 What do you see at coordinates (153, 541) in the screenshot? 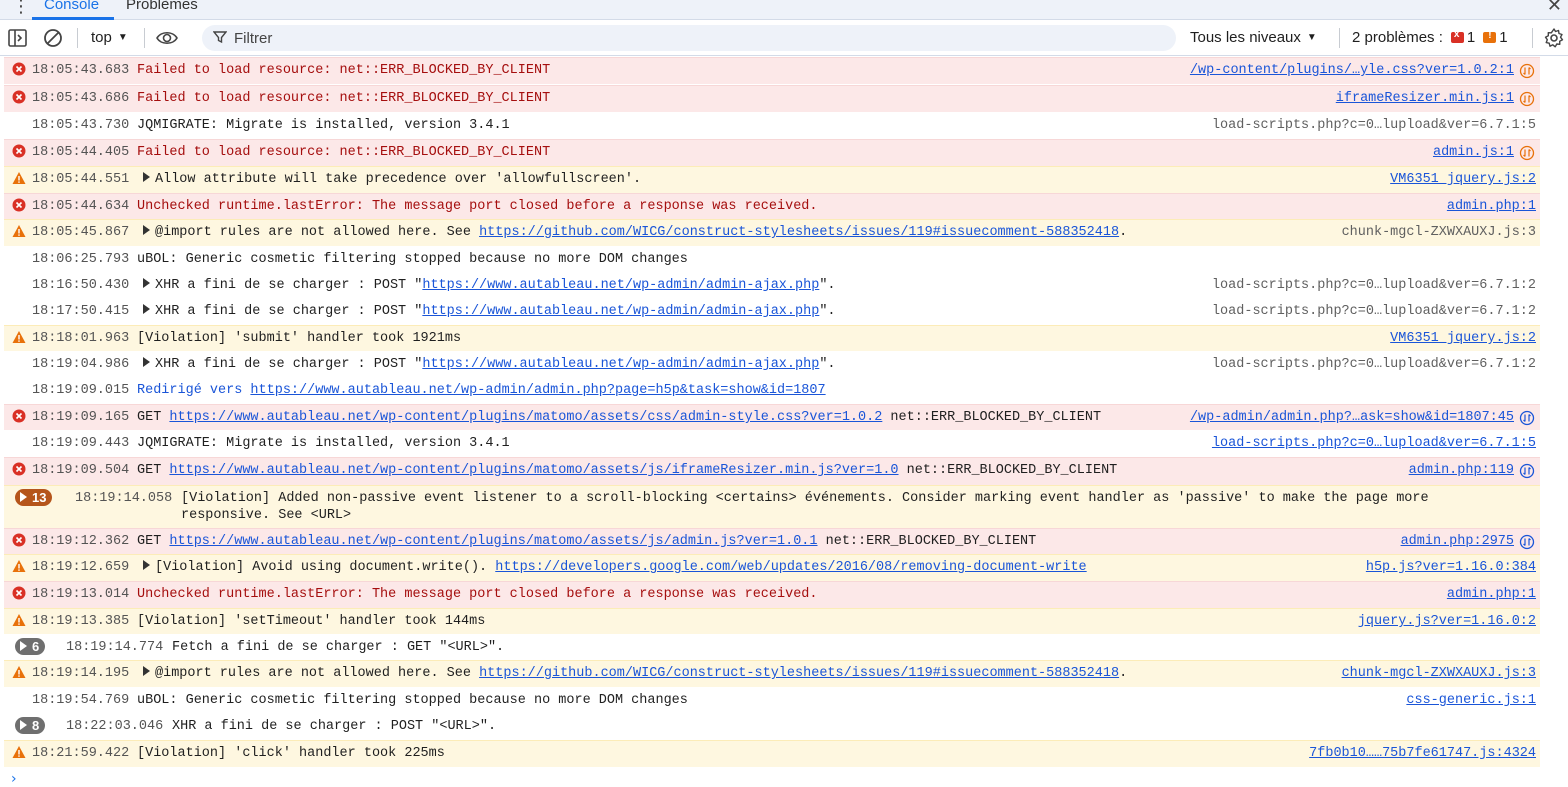
I see `message-prefix: GET` at bounding box center [153, 541].